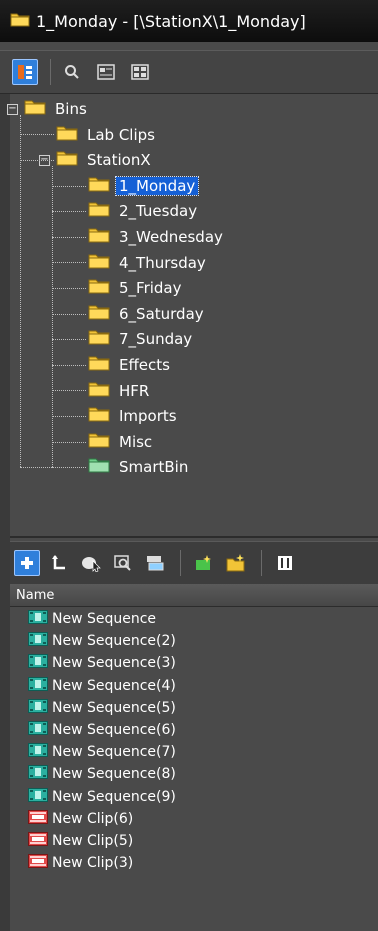 This screenshot has width=378, height=931. What do you see at coordinates (114, 774) in the screenshot?
I see `list-item-label: New Sequence(8)` at bounding box center [114, 774].